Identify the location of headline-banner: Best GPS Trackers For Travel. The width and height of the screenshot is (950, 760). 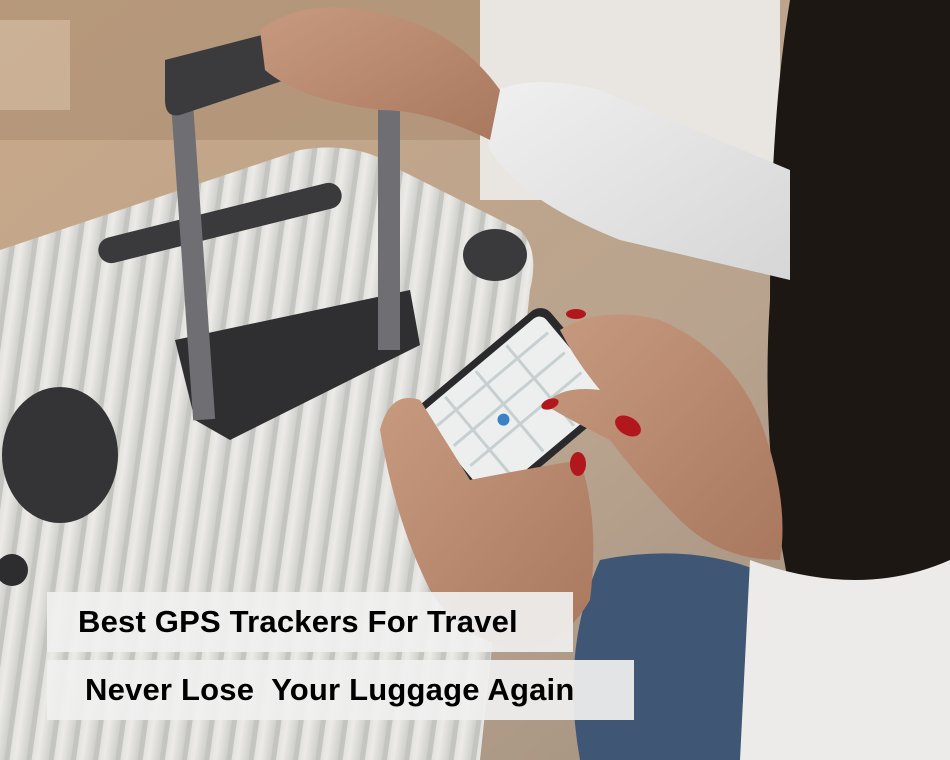
(310, 622).